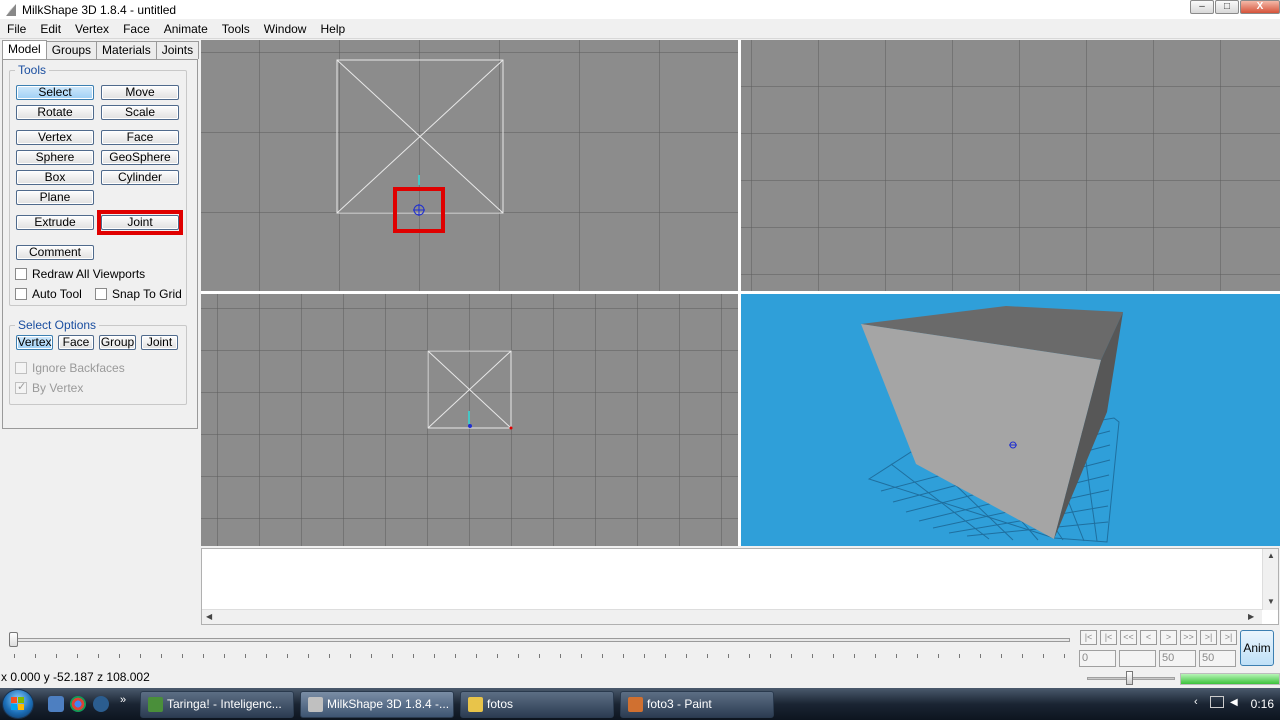 Image resolution: width=1280 pixels, height=720 pixels. What do you see at coordinates (1270, 579) in the screenshot?
I see `vertical-scrollbar: ▲ ▼` at bounding box center [1270, 579].